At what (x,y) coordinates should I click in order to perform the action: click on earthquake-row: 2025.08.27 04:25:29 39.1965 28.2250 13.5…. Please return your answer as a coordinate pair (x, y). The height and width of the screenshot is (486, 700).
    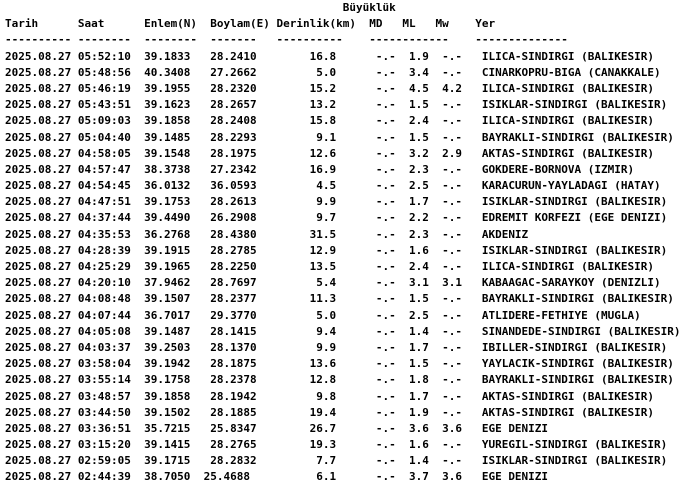
    Looking at the image, I should click on (330, 266).